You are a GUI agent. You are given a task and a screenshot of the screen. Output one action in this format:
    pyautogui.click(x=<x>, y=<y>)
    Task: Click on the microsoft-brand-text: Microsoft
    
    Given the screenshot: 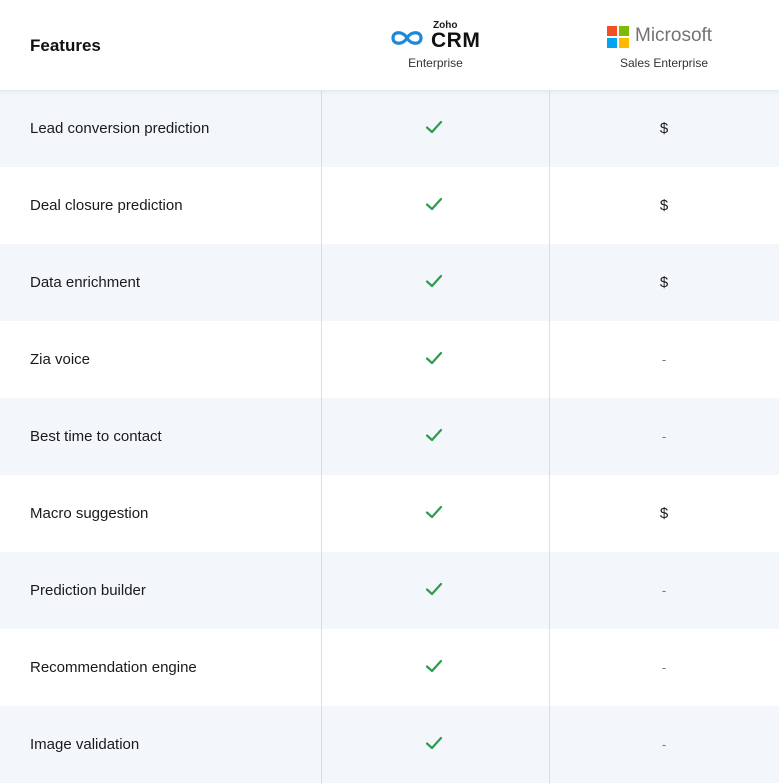 What is the action you would take?
    pyautogui.click(x=674, y=35)
    